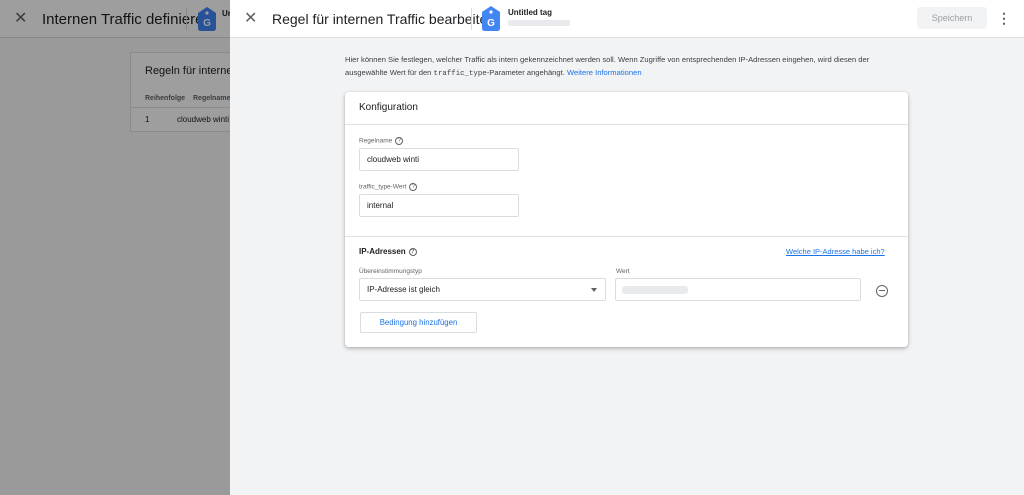 This screenshot has width=1024, height=495. I want to click on traffic-type-label-text: traffic_type-Wert, so click(383, 187).